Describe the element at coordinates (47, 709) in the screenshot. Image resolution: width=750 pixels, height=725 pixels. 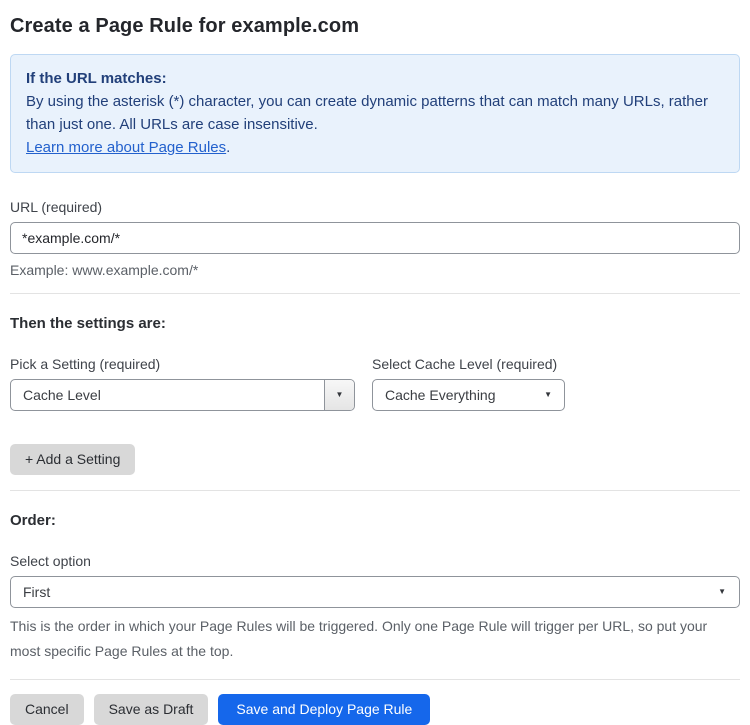
I see `cancel-button: Cancel` at that location.